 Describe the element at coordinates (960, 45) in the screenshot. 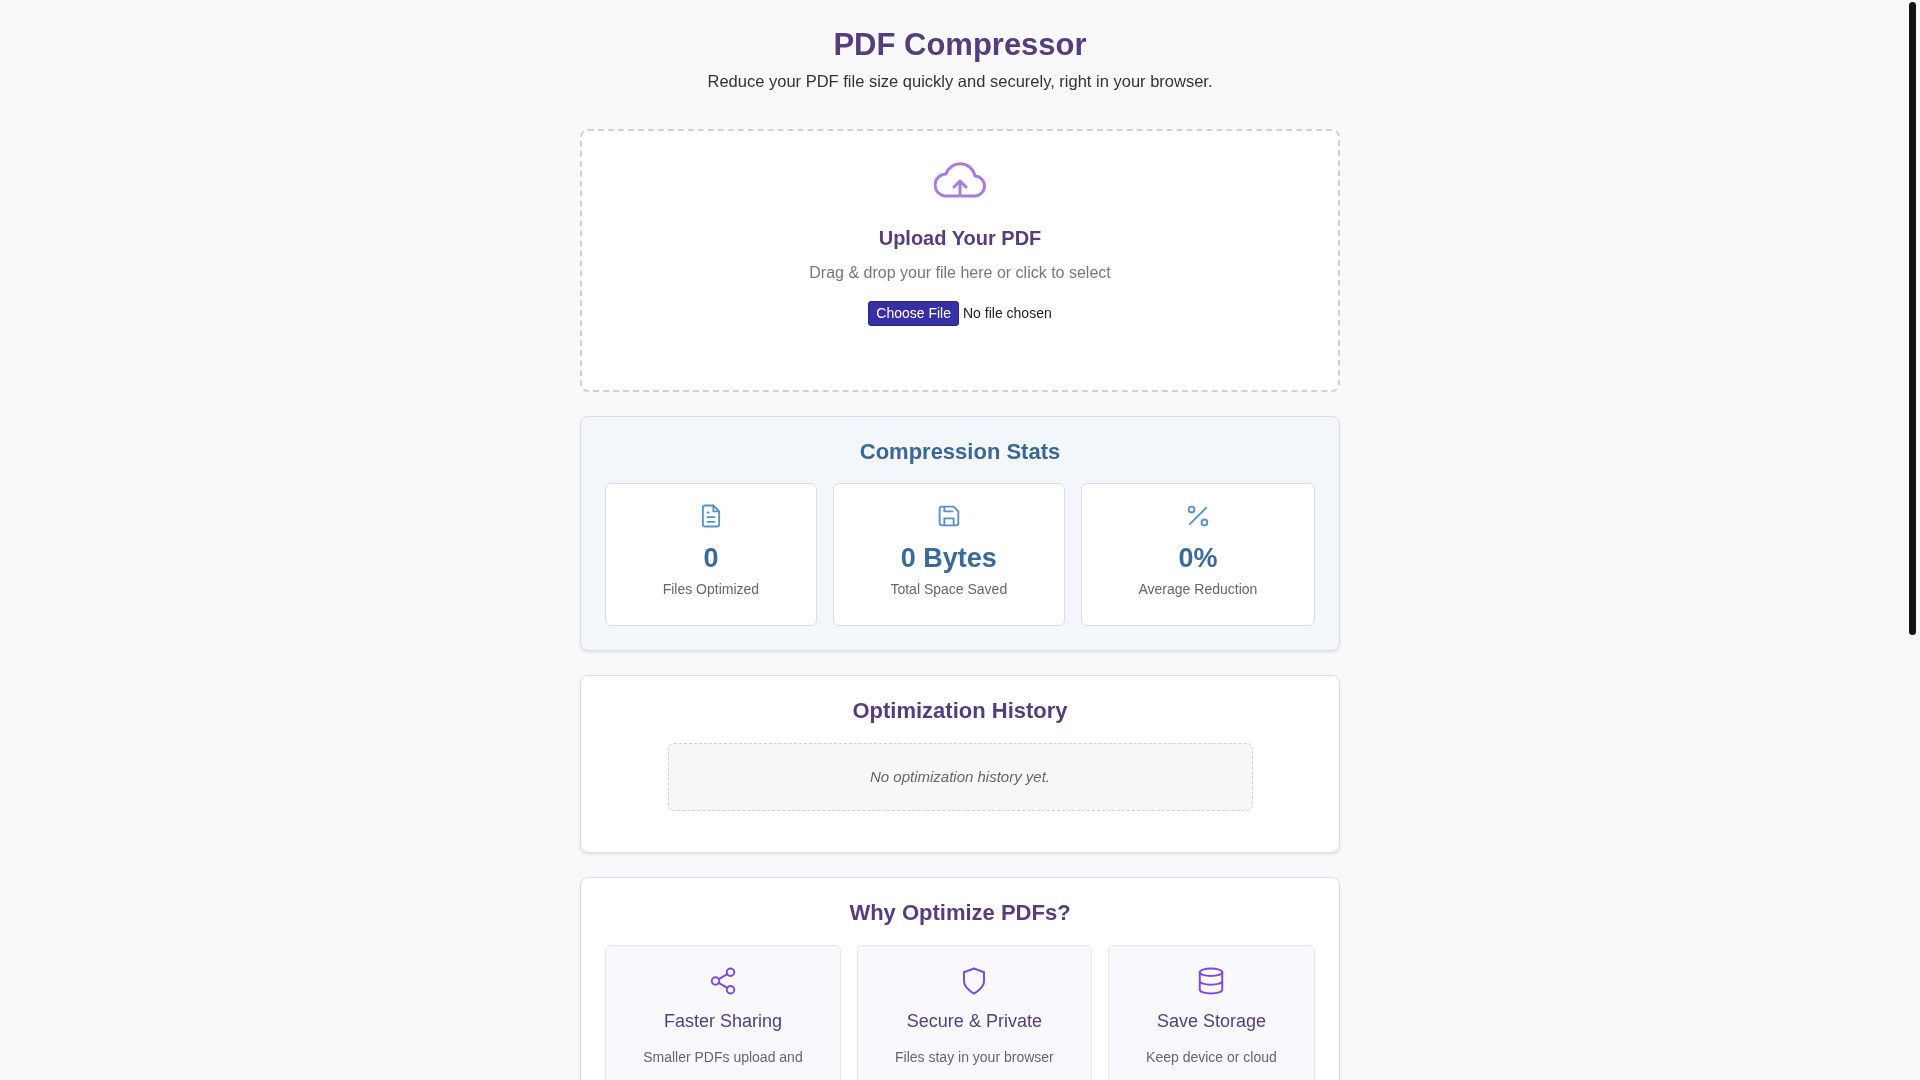

I see `page-title: PDF Compressor` at that location.